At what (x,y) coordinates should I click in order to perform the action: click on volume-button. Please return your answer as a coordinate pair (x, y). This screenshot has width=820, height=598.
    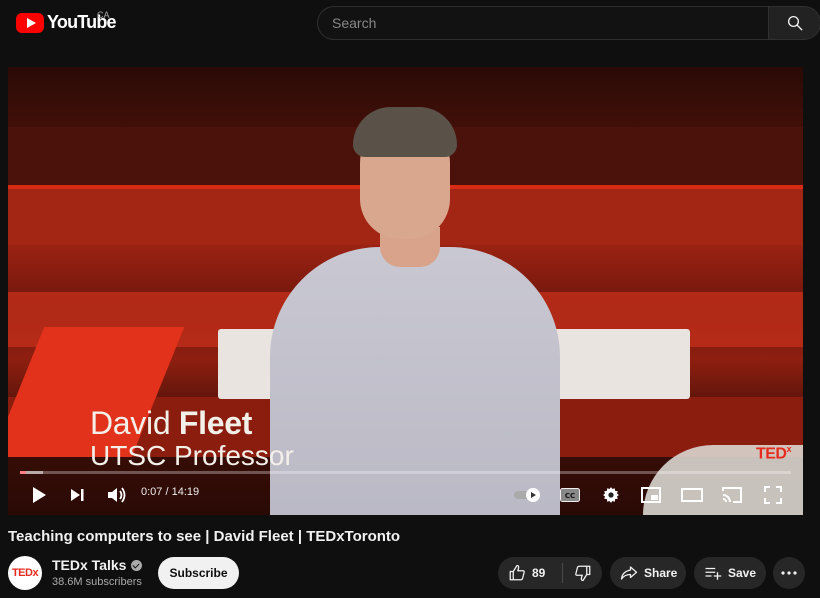
    Looking at the image, I should click on (117, 495).